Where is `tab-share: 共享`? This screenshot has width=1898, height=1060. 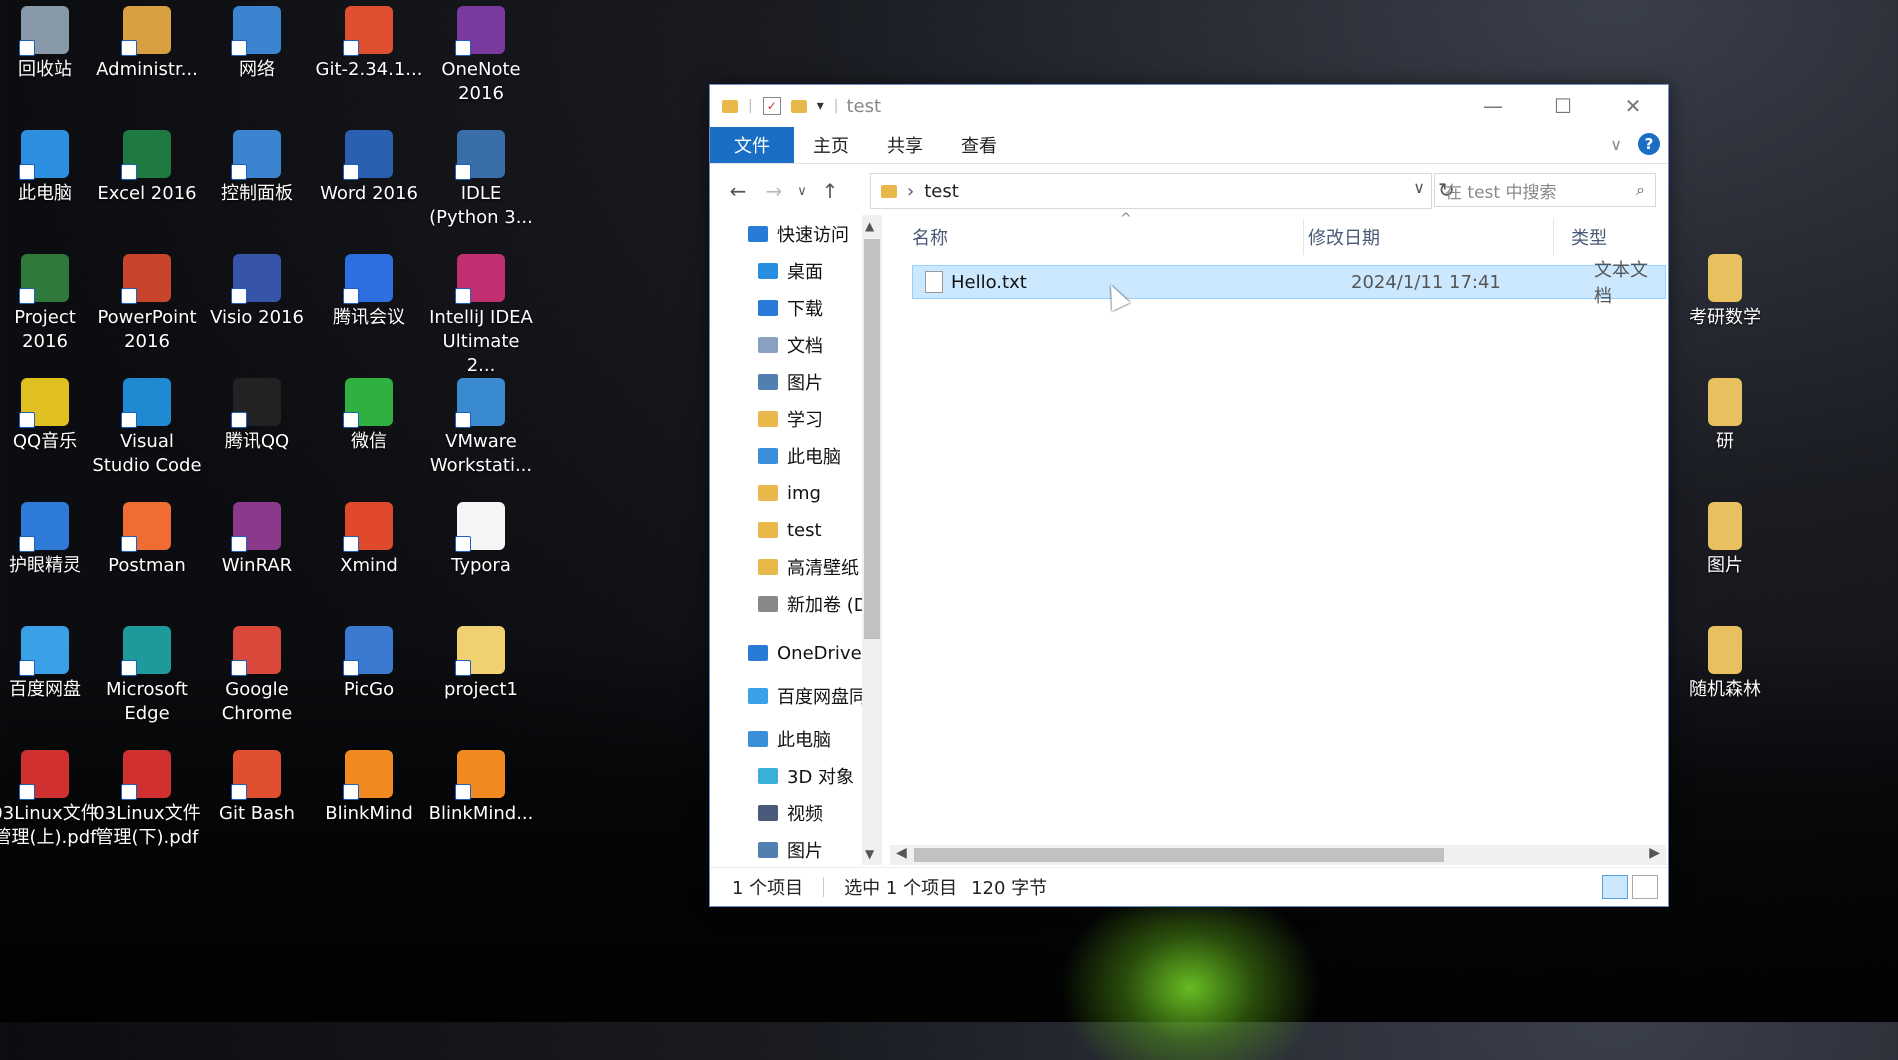
tab-share: 共享 is located at coordinates (905, 145).